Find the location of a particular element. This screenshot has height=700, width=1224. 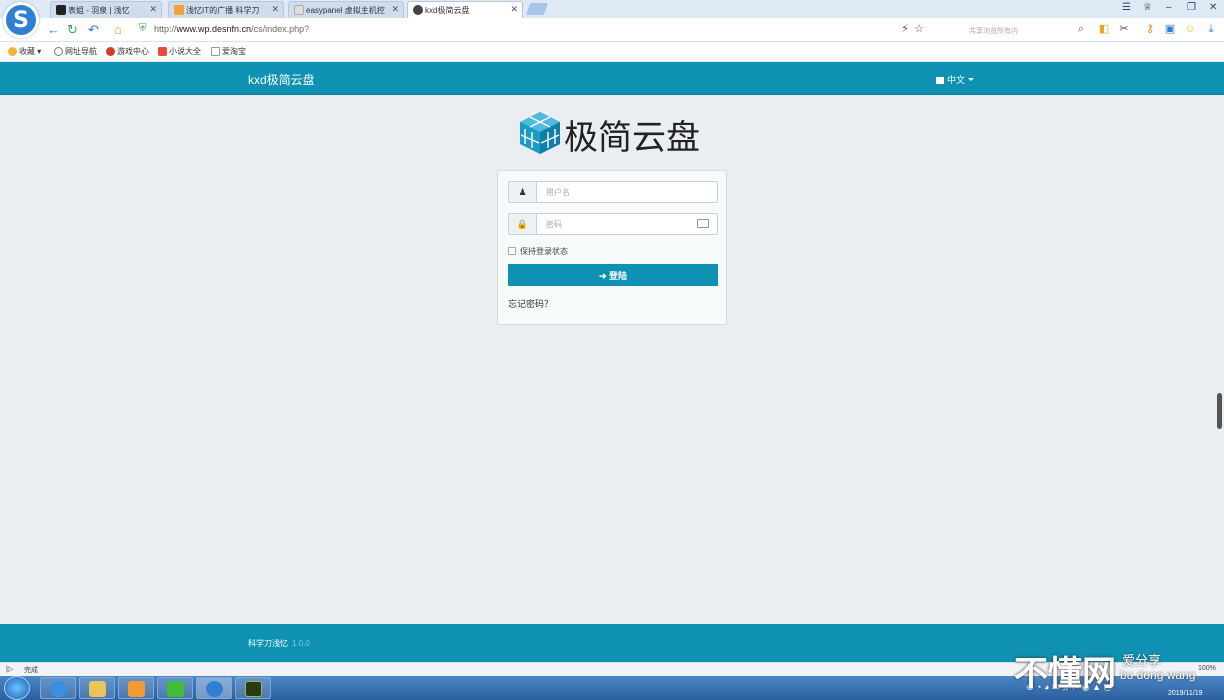

bookmarks-bar: 收藏 ▾ 网址导航 游戏中心 小说大全 爱淘宝 is located at coordinates (612, 52).